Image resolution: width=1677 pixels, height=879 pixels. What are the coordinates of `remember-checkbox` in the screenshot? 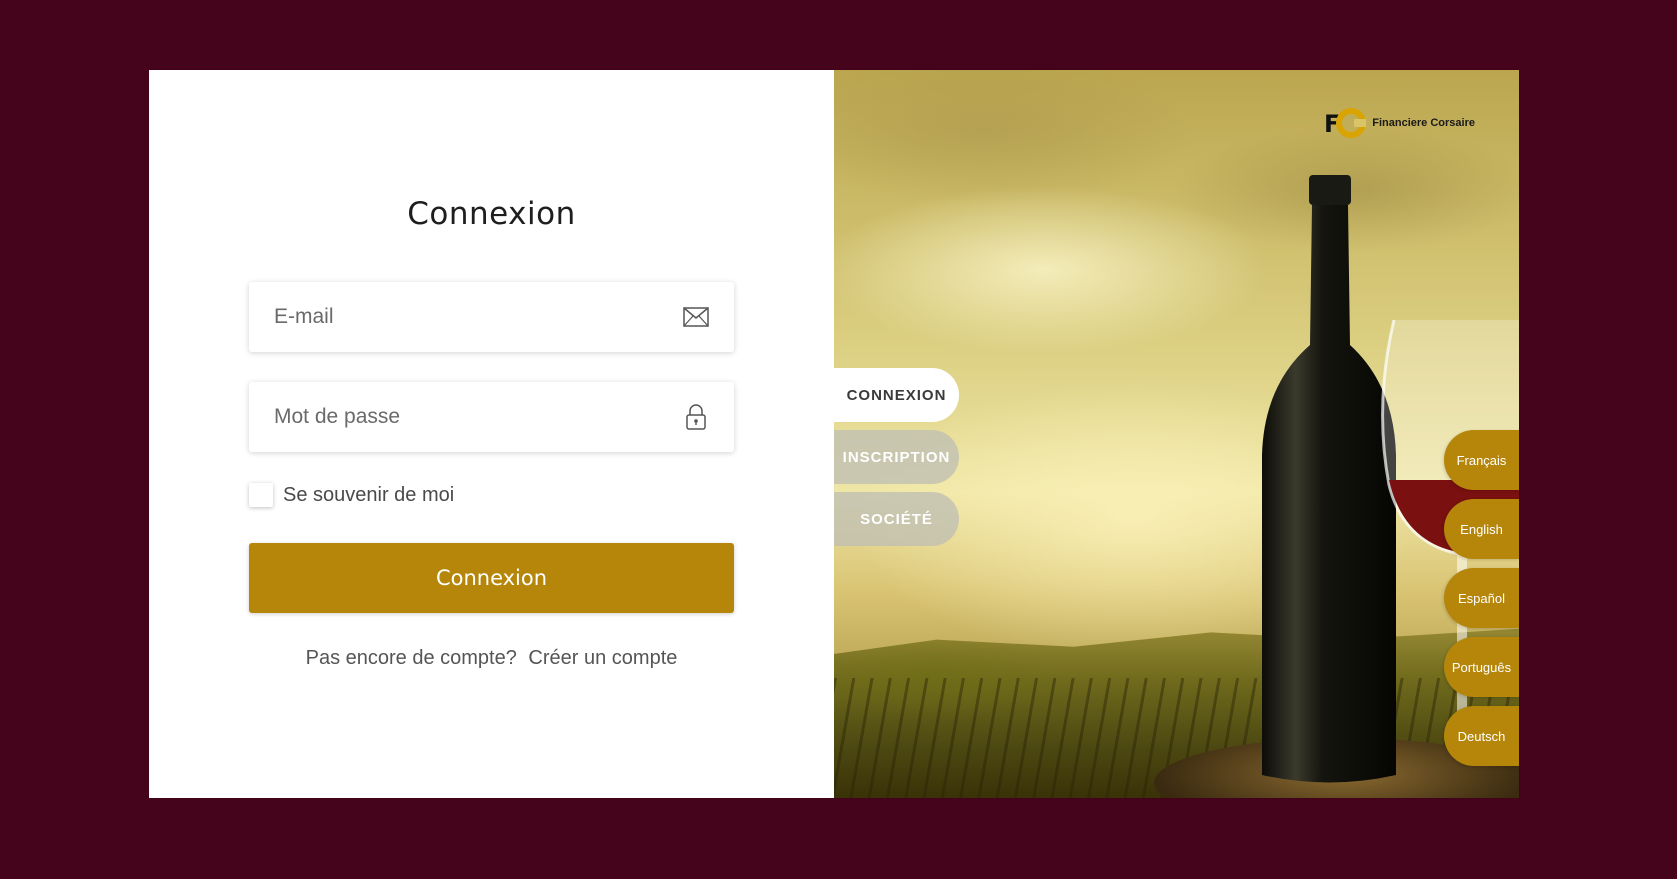 It's located at (261, 495).